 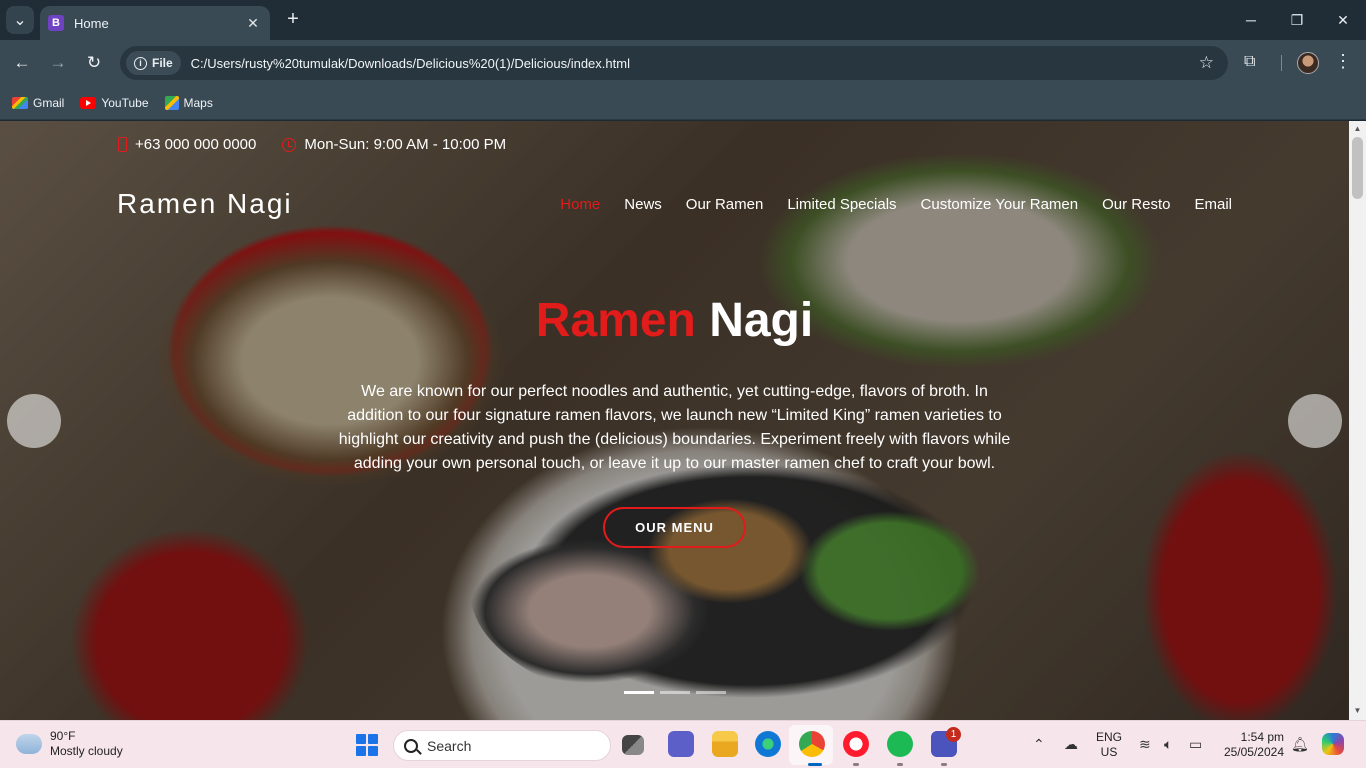 I want to click on bookmark-youtube: YouTube, so click(x=114, y=102).